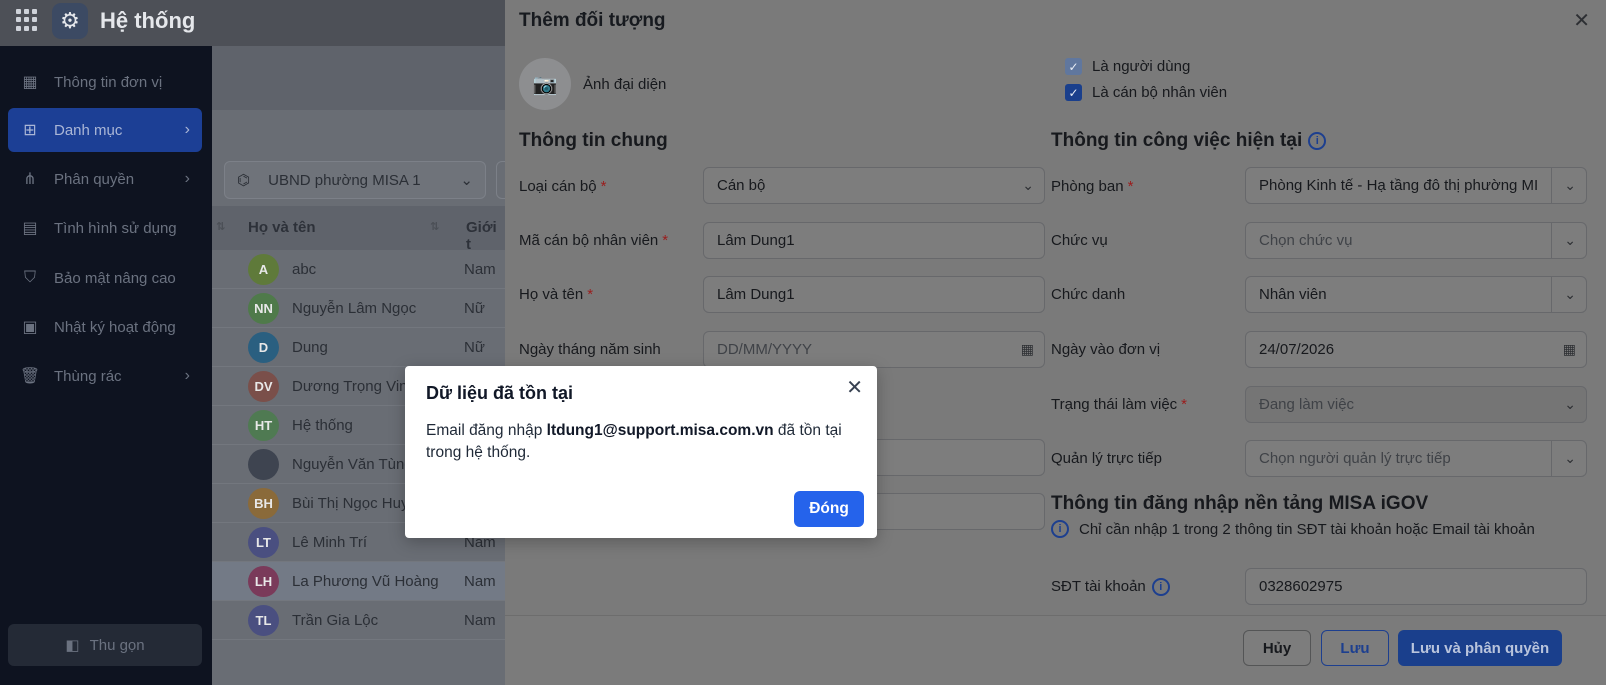 The width and height of the screenshot is (1606, 685). What do you see at coordinates (1160, 92) in the screenshot?
I see `checkbox-label: Là cán bộ nhân viên` at bounding box center [1160, 92].